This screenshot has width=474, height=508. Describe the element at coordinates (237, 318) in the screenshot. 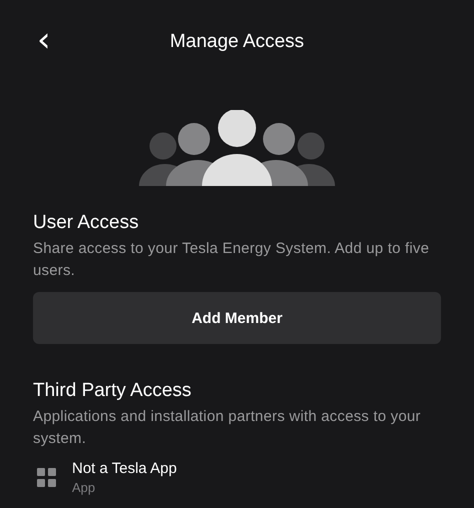

I see `add-member-button: Add Member` at that location.